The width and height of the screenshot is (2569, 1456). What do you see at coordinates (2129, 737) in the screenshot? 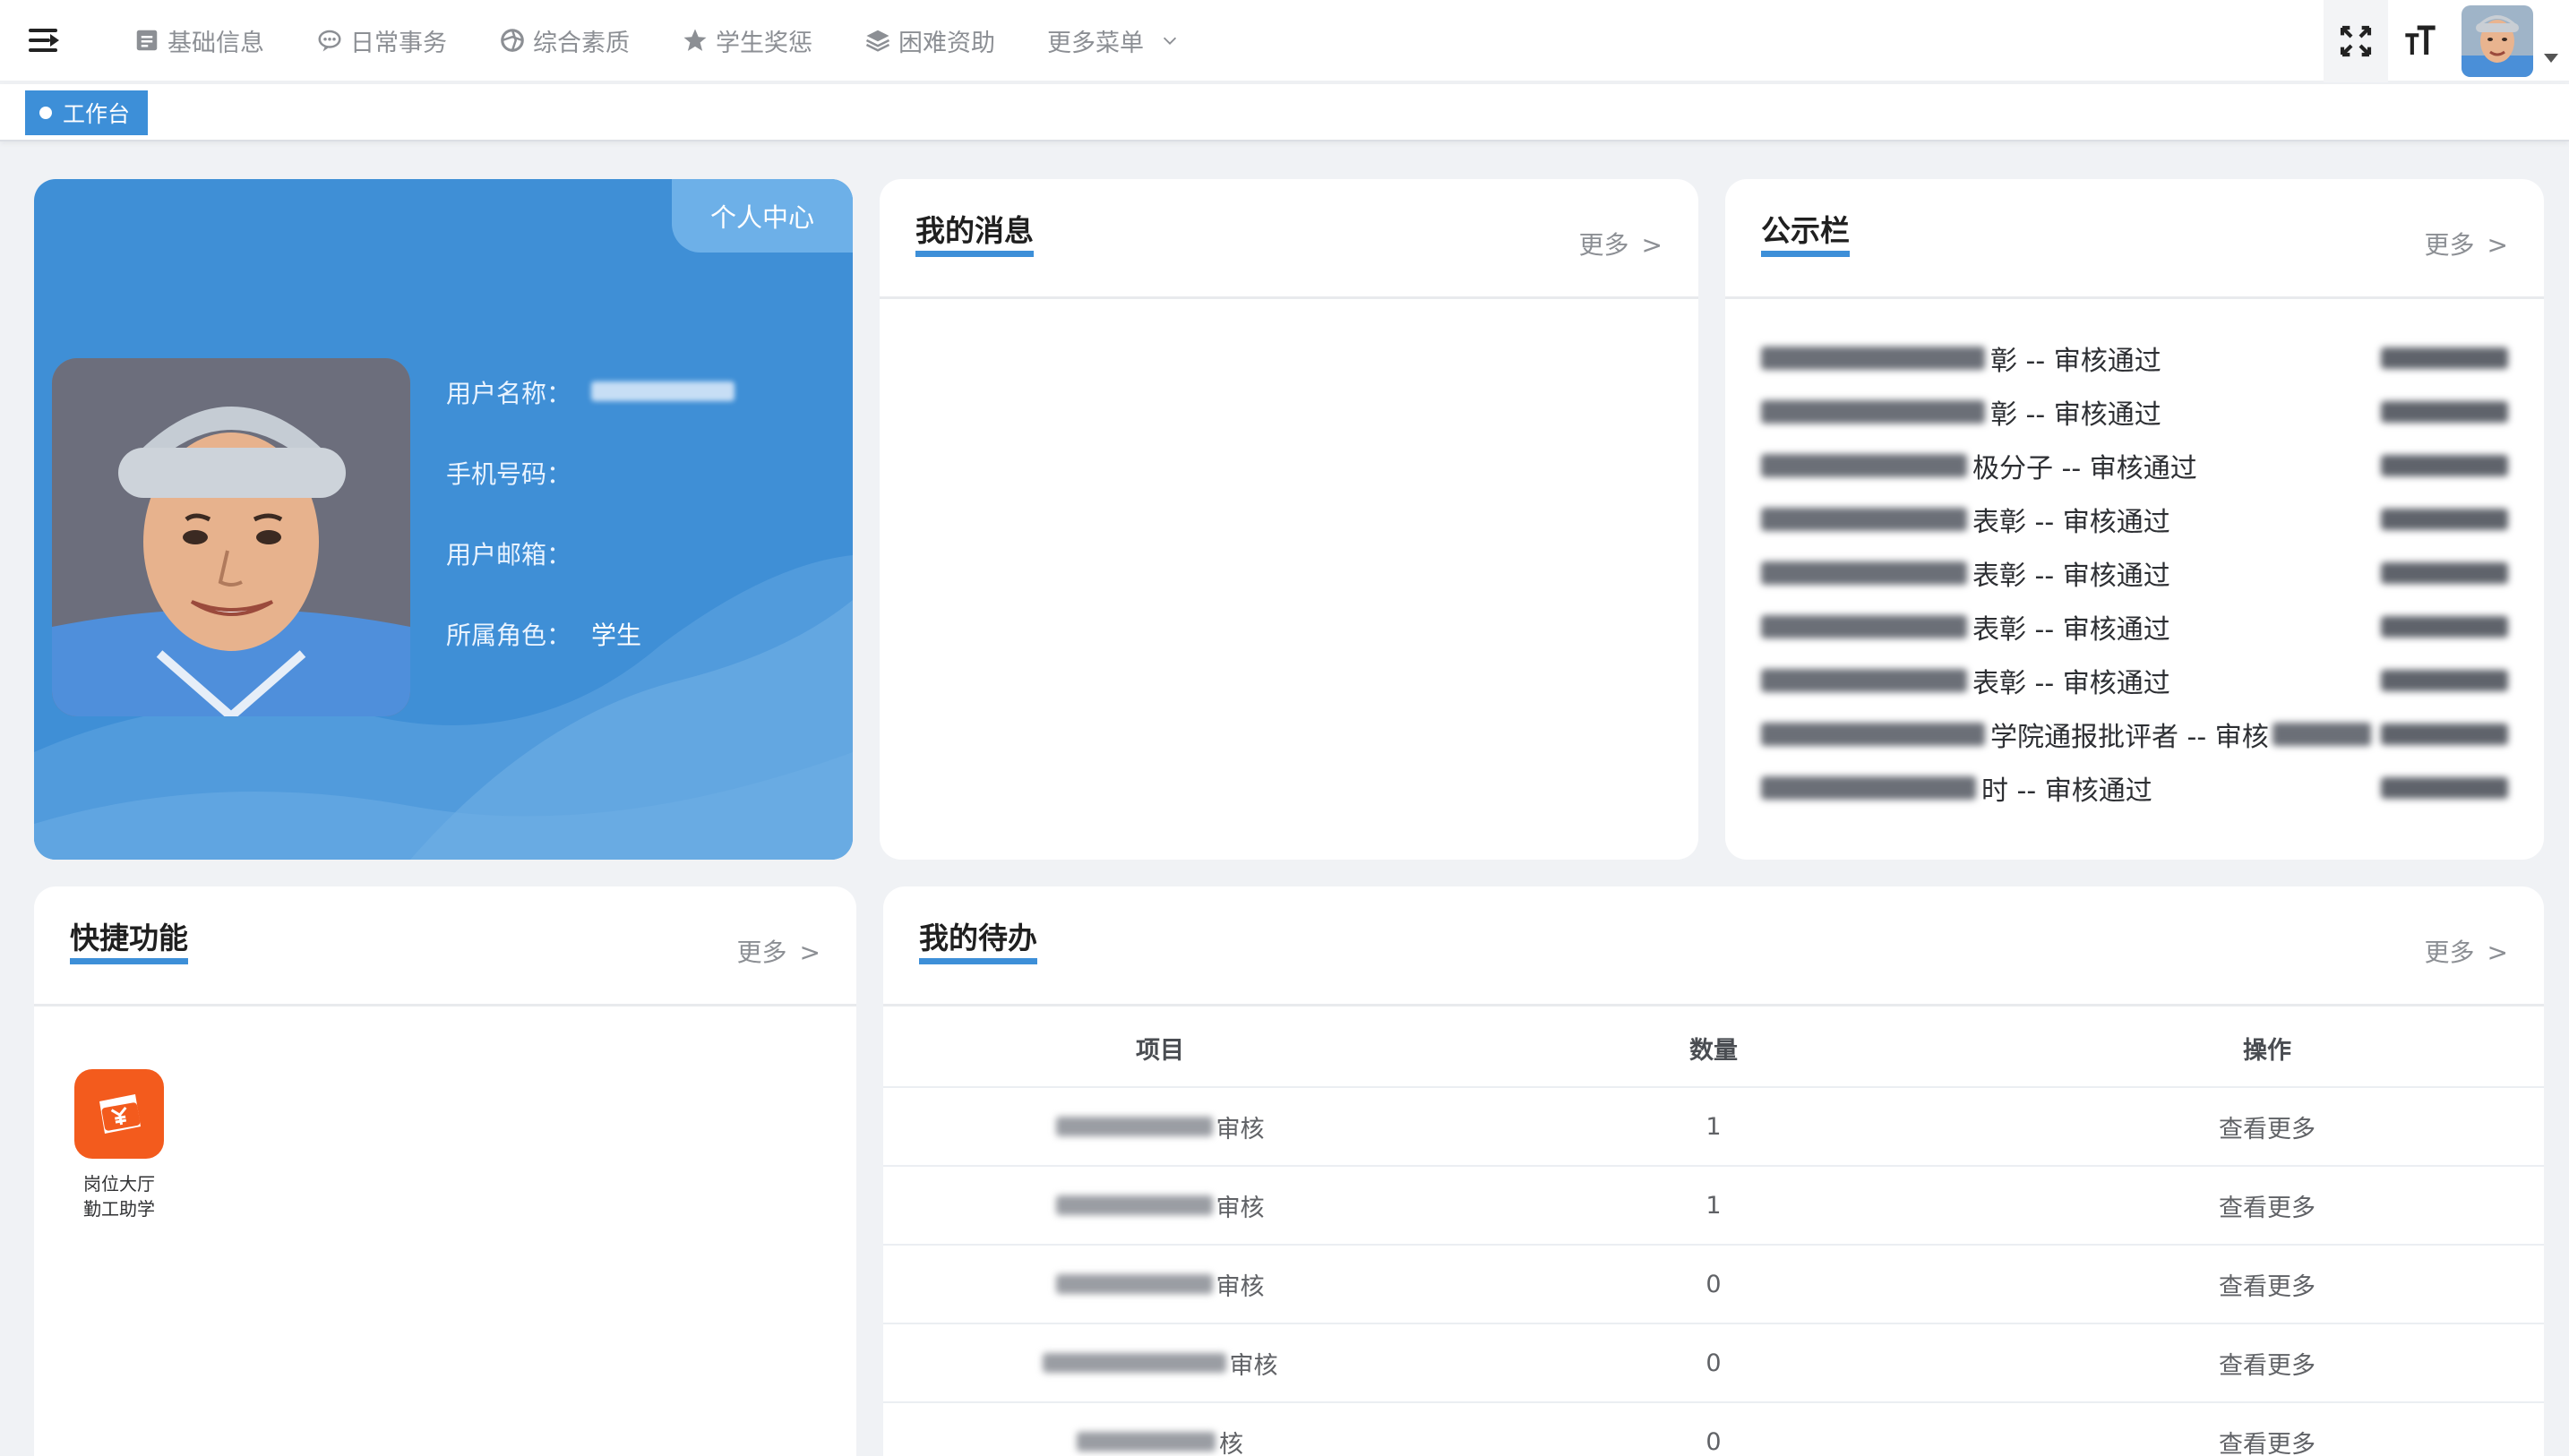
I see `notice-text: 学院通报批评者 -- 审核` at bounding box center [2129, 737].